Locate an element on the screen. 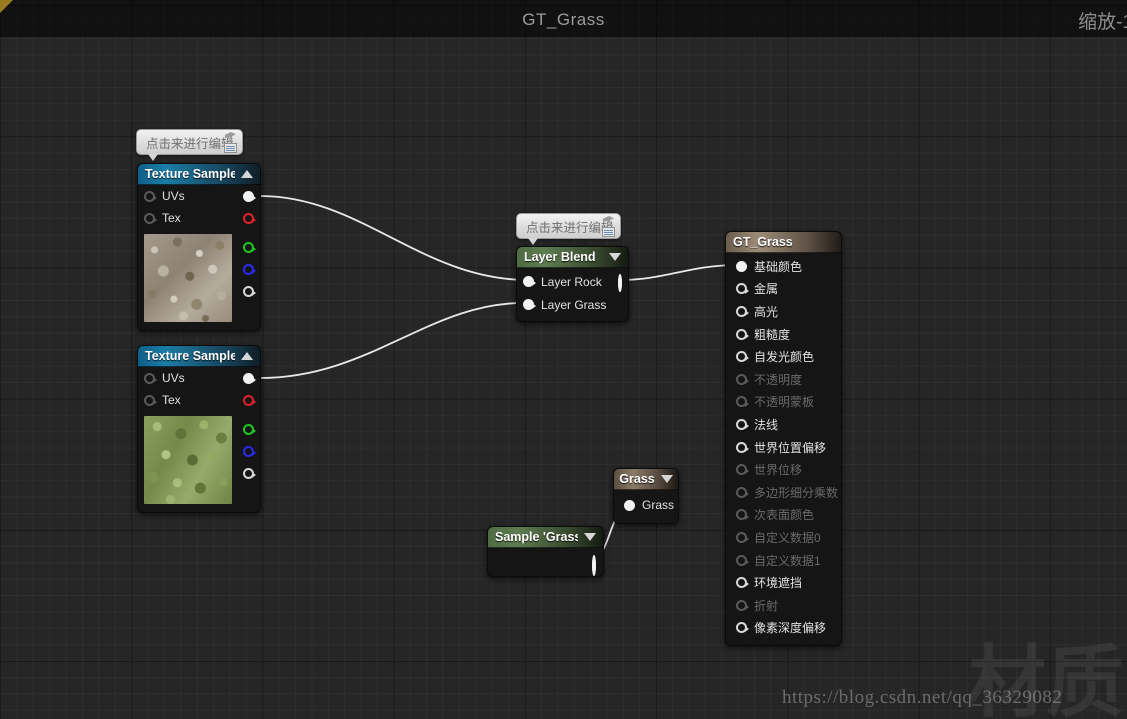  material-output-pin-row: 粗糙度 is located at coordinates (783, 334).